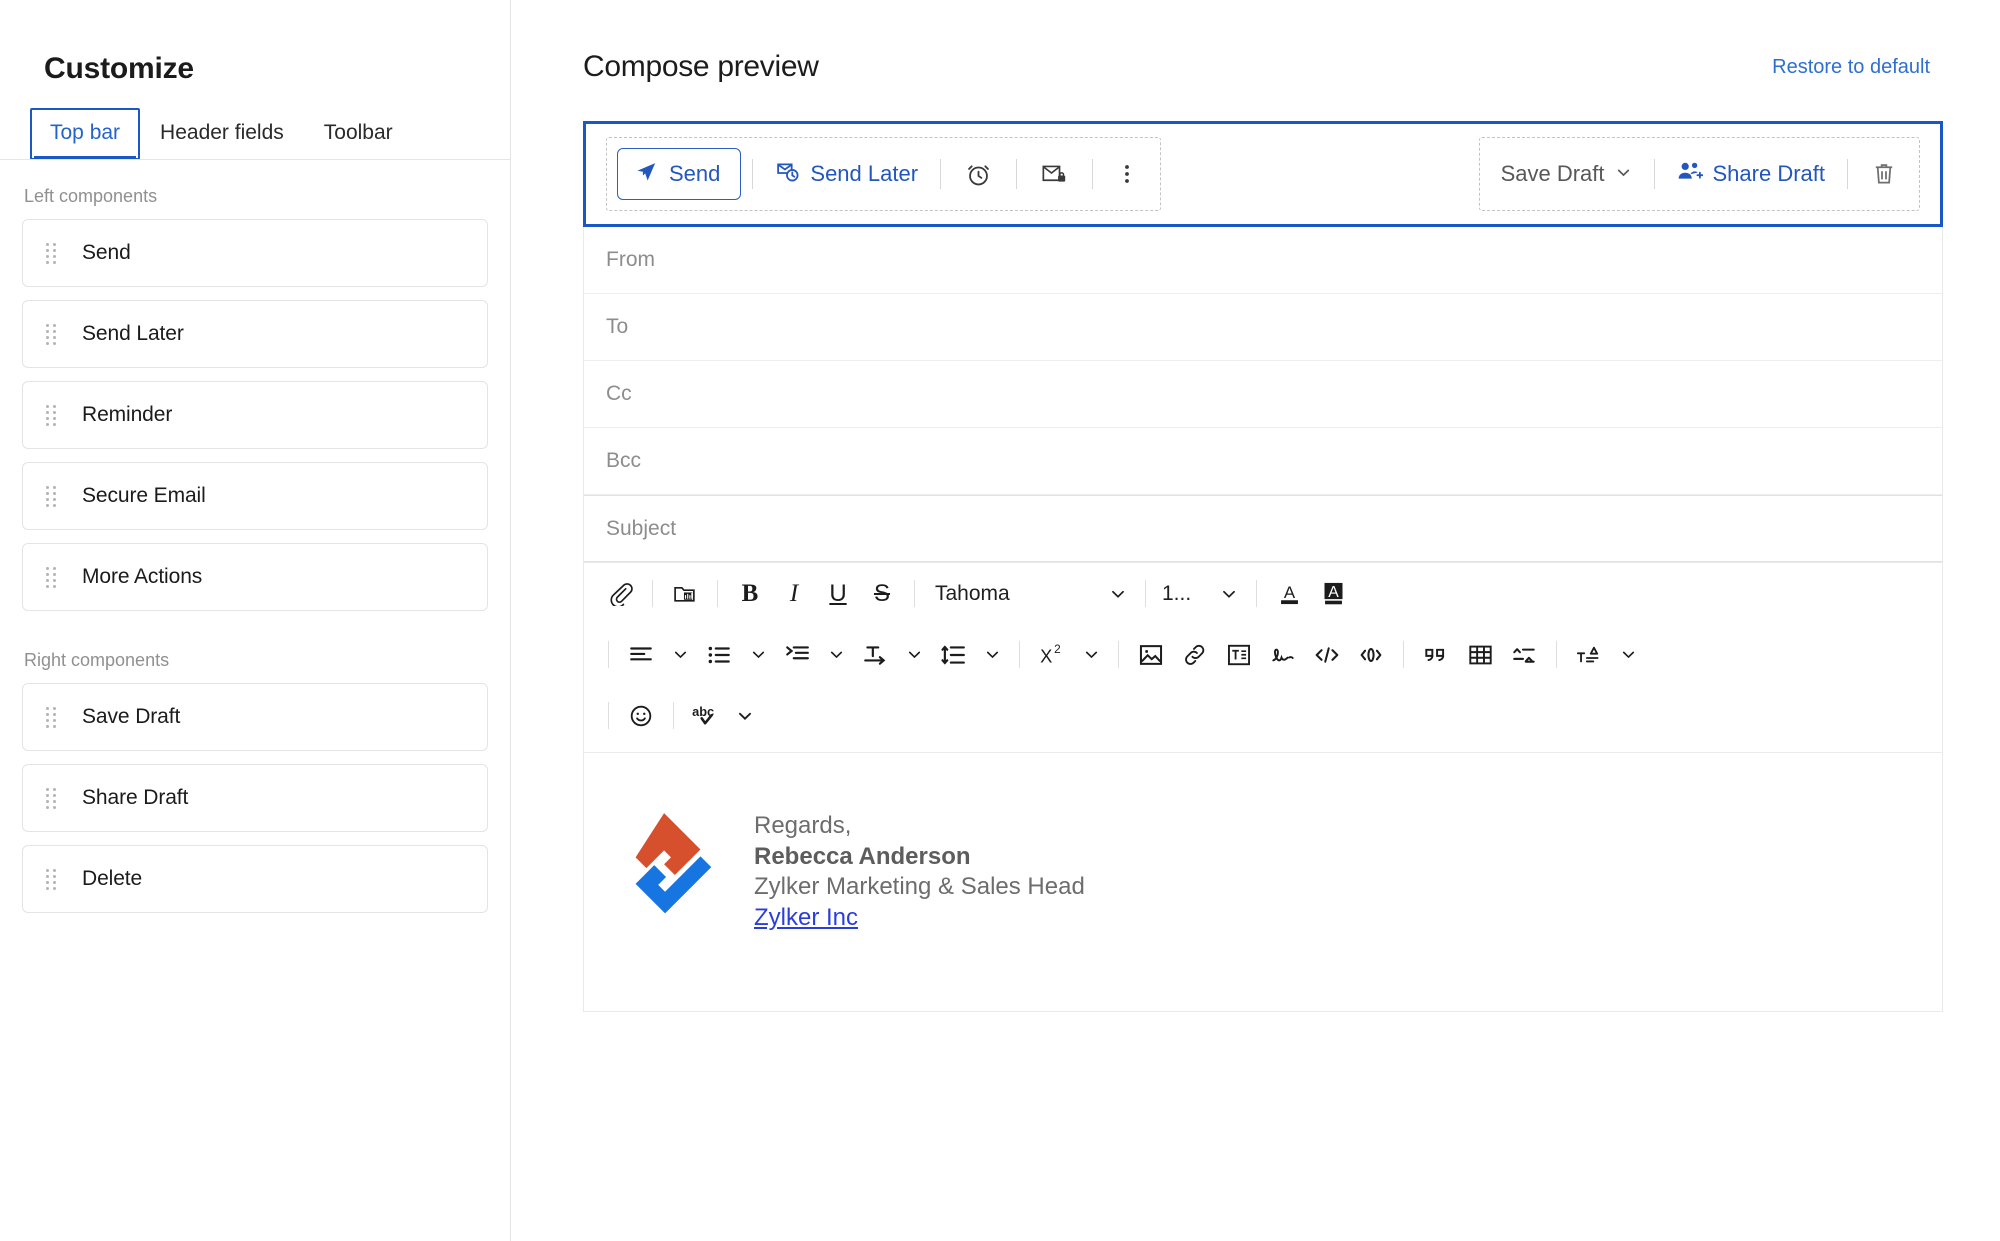 The image size is (2000, 1241). What do you see at coordinates (641, 655) in the screenshot?
I see `align-left-icon` at bounding box center [641, 655].